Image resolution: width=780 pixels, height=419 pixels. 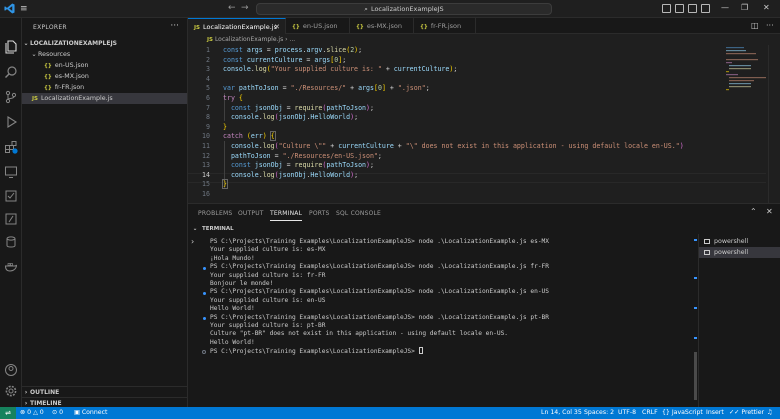 What do you see at coordinates (24, 9) in the screenshot?
I see `hamburger-menu-icon: ≡` at bounding box center [24, 9].